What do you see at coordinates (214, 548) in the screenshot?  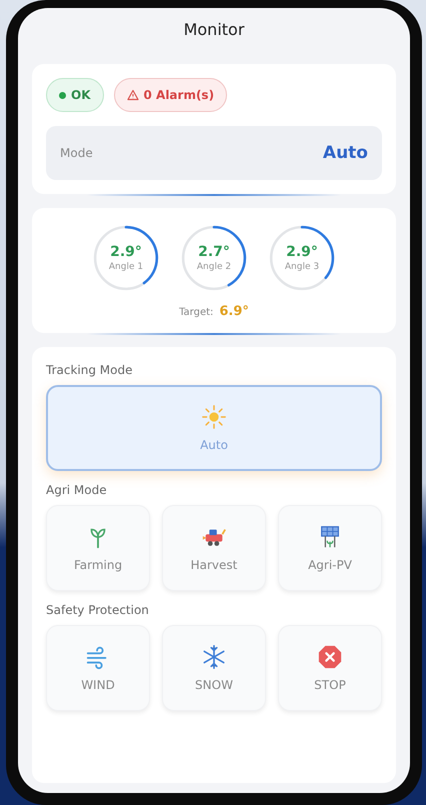 I see `mode-tile: Harvest` at bounding box center [214, 548].